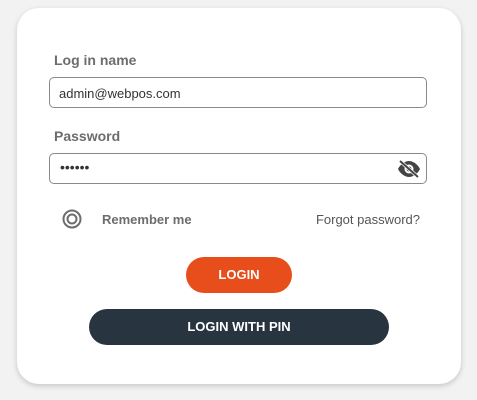 Image resolution: width=477 pixels, height=400 pixels. I want to click on username-label: Log in name, so click(95, 60).